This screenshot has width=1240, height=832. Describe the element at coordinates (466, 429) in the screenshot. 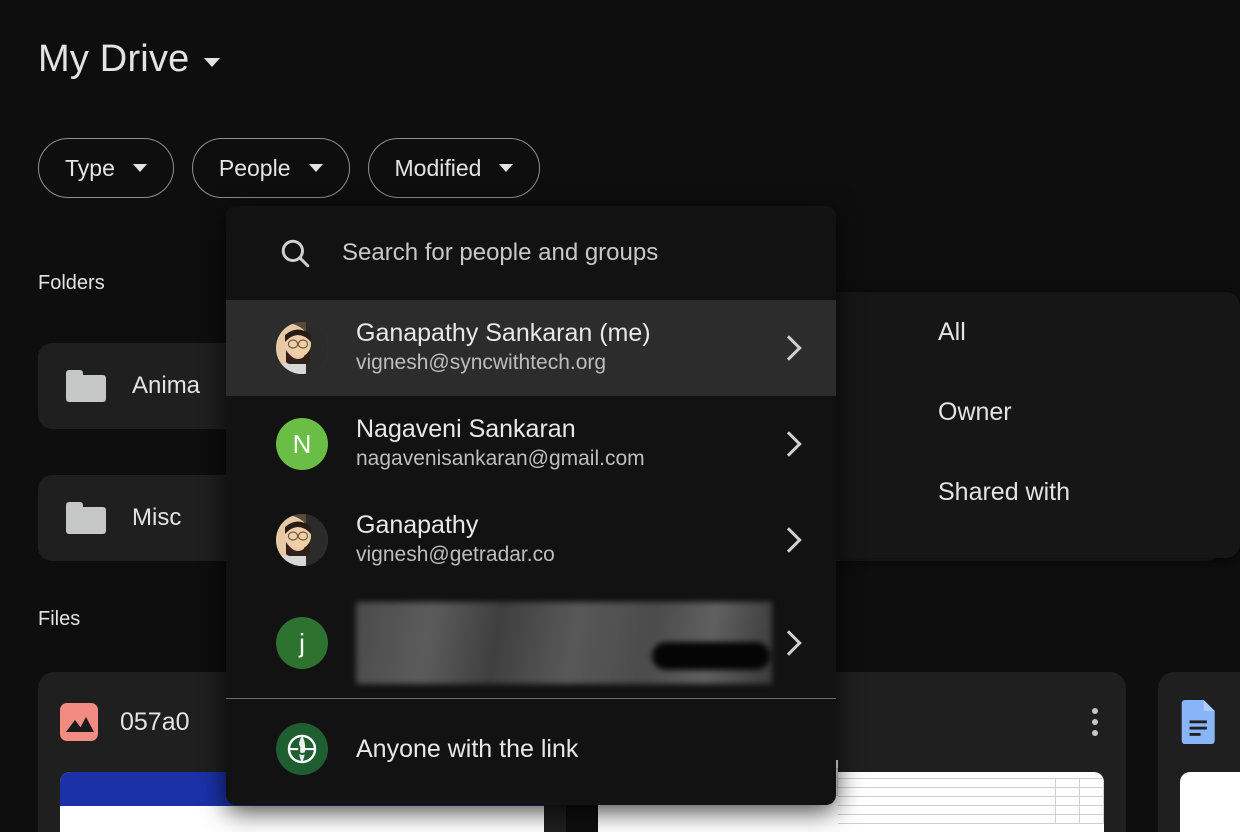

I see `person-name: Nagaveni Sankaran` at that location.